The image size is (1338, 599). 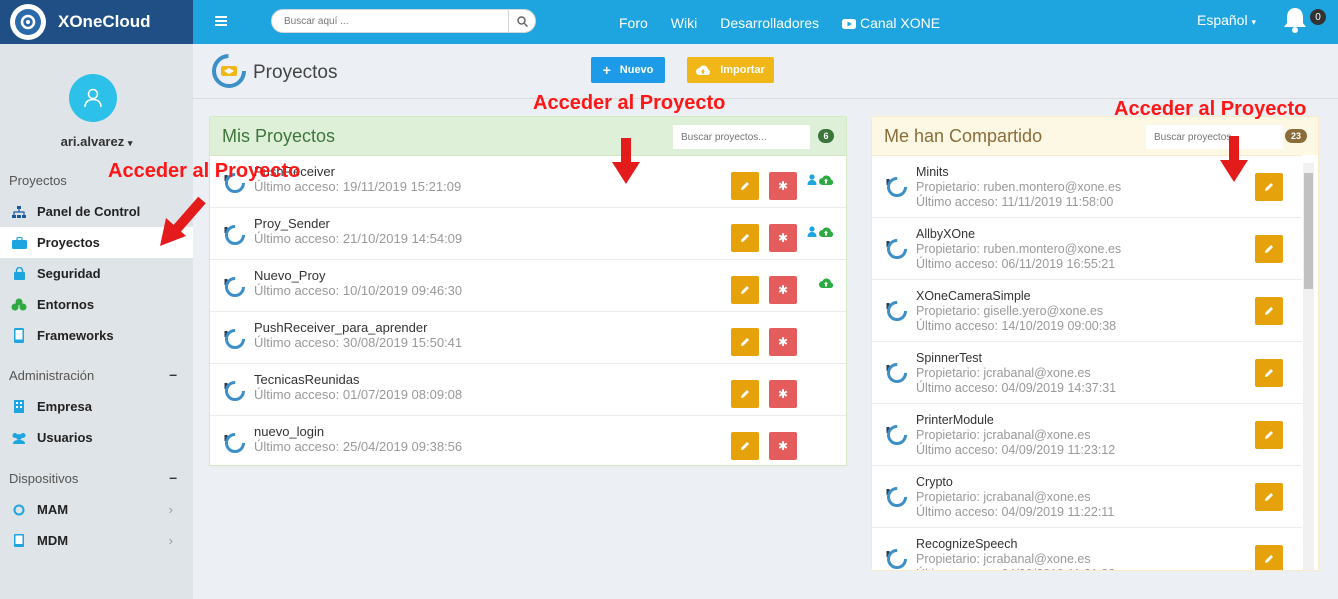 What do you see at coordinates (606, 70) in the screenshot?
I see `plus-icon: +` at bounding box center [606, 70].